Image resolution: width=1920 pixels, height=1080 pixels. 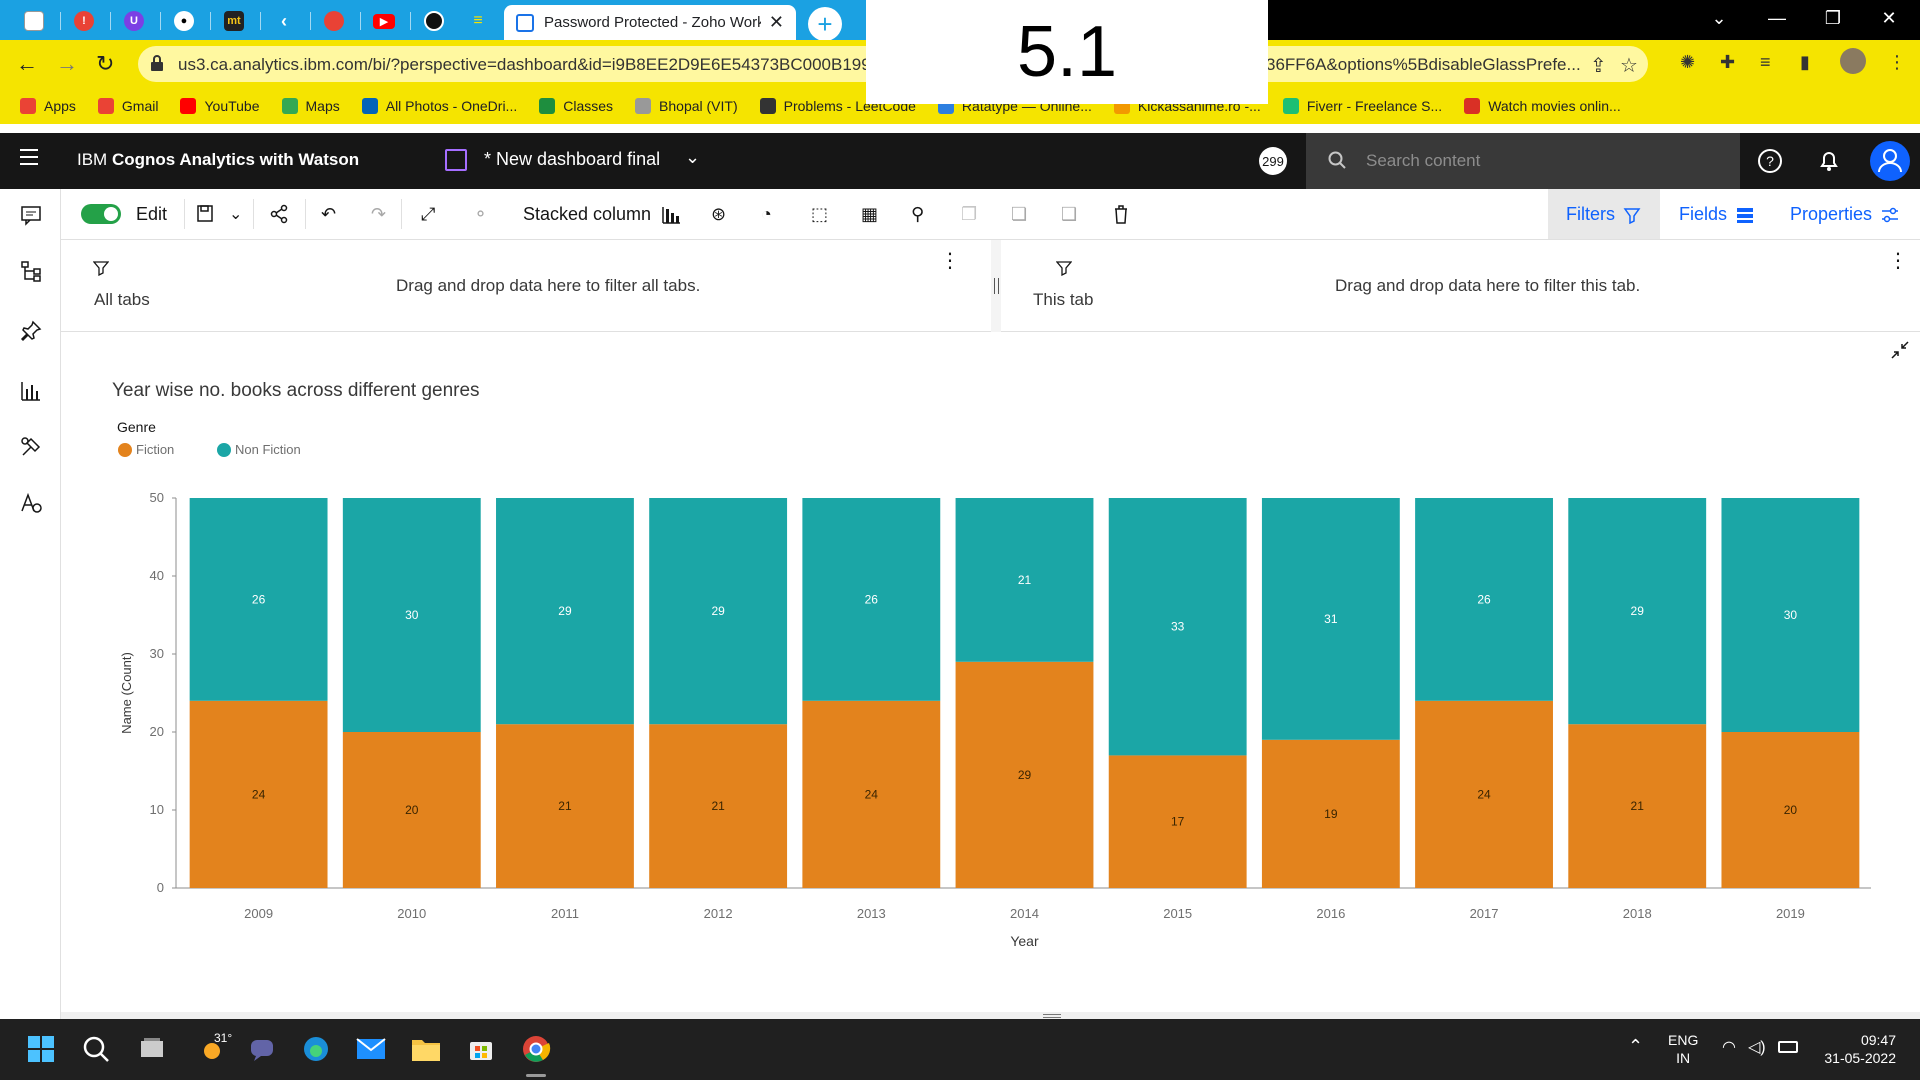 What do you see at coordinates (825, 24) in the screenshot?
I see `new-tab-button: +` at bounding box center [825, 24].